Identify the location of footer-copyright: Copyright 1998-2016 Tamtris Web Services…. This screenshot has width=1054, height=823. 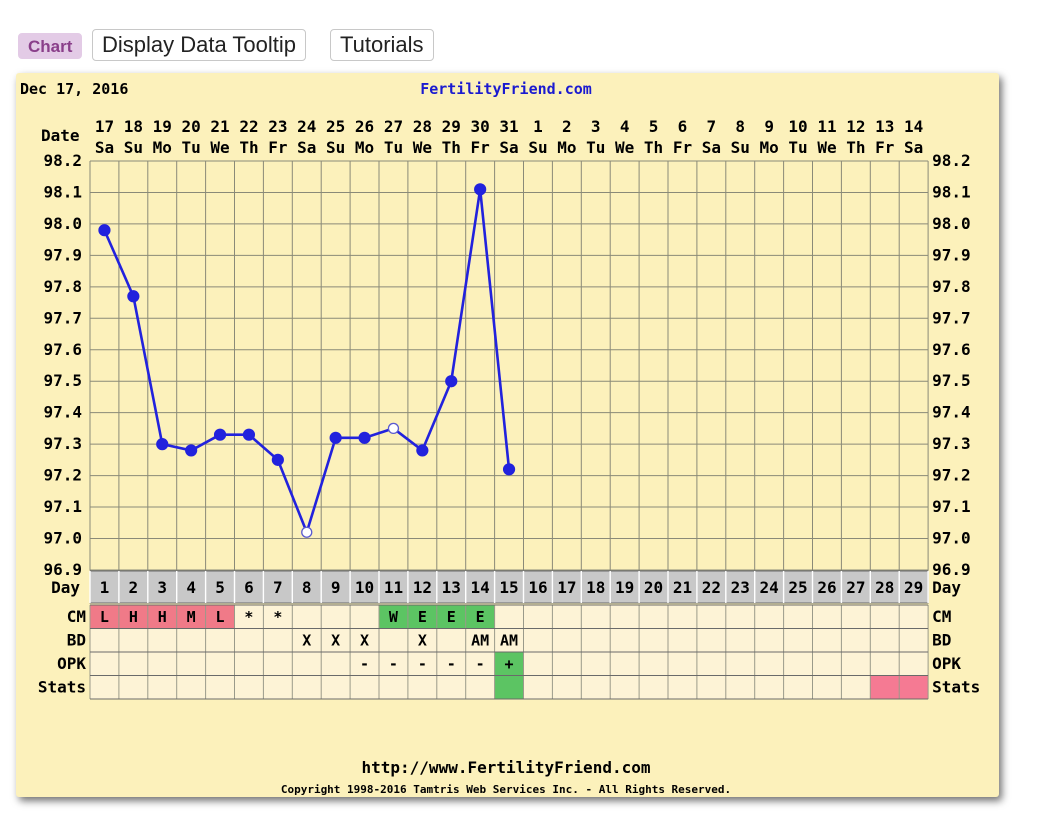
(506, 789).